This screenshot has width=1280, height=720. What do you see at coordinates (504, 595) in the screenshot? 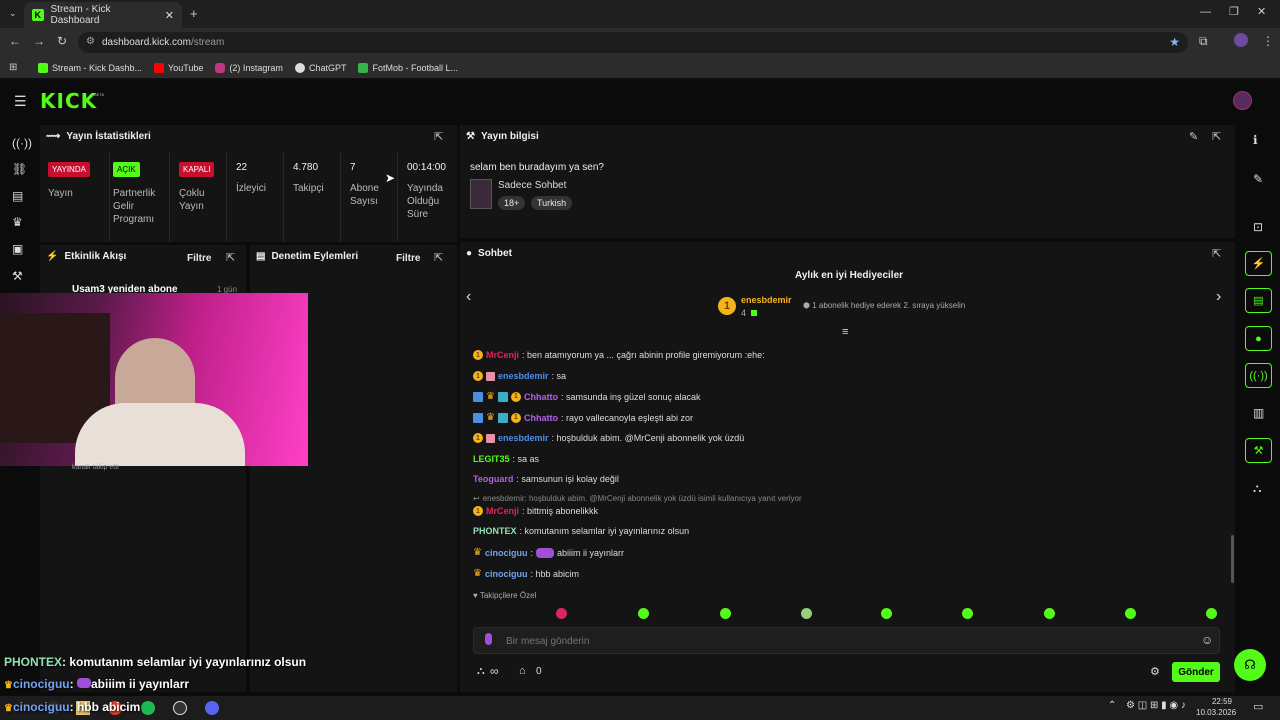
I see `emote-tab: ♥ Takipçilere Özel` at bounding box center [504, 595].